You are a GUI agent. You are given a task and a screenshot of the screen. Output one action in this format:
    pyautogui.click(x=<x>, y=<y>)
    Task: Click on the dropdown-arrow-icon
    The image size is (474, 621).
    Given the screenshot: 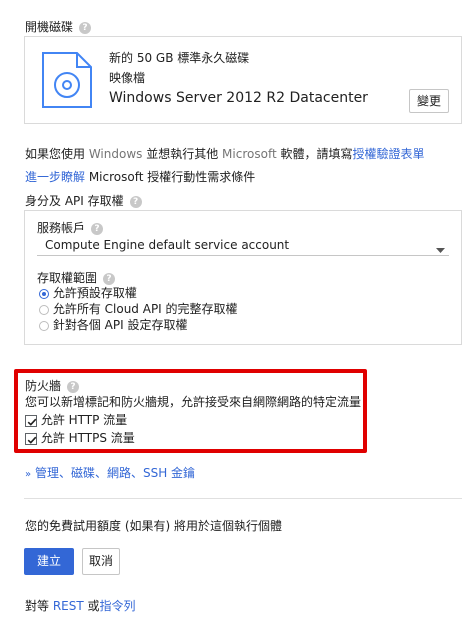 What is the action you would take?
    pyautogui.click(x=440, y=249)
    